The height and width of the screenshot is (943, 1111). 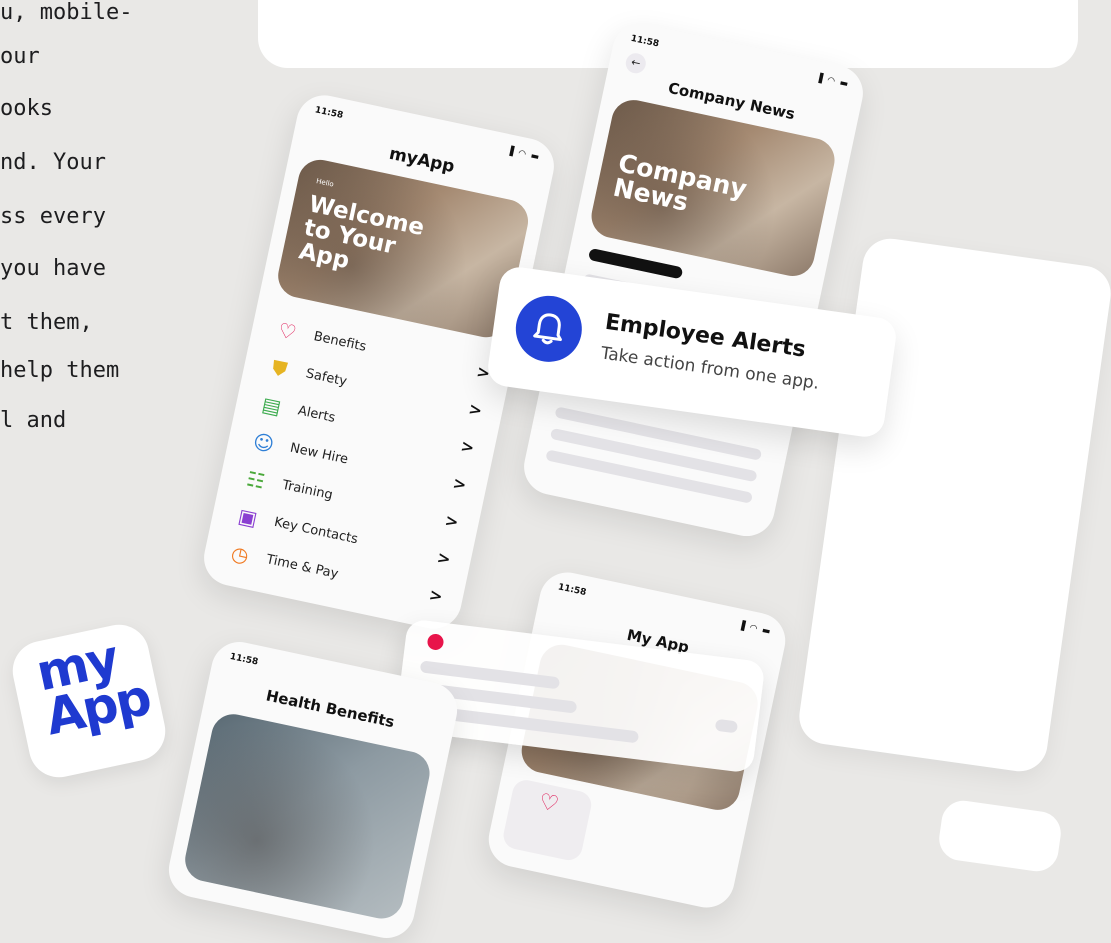 What do you see at coordinates (1000, 836) in the screenshot?
I see `partial-card` at bounding box center [1000, 836].